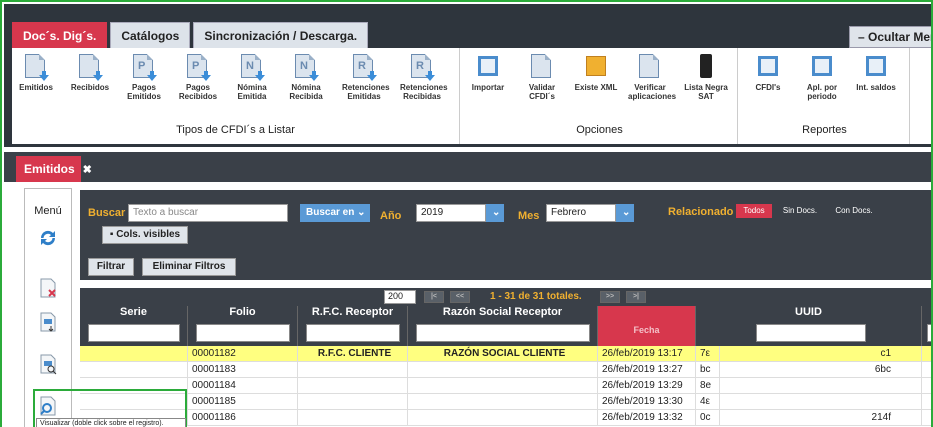 The width and height of the screenshot is (933, 427). Describe the element at coordinates (636, 297) in the screenshot. I see `last-page-button: >|` at that location.